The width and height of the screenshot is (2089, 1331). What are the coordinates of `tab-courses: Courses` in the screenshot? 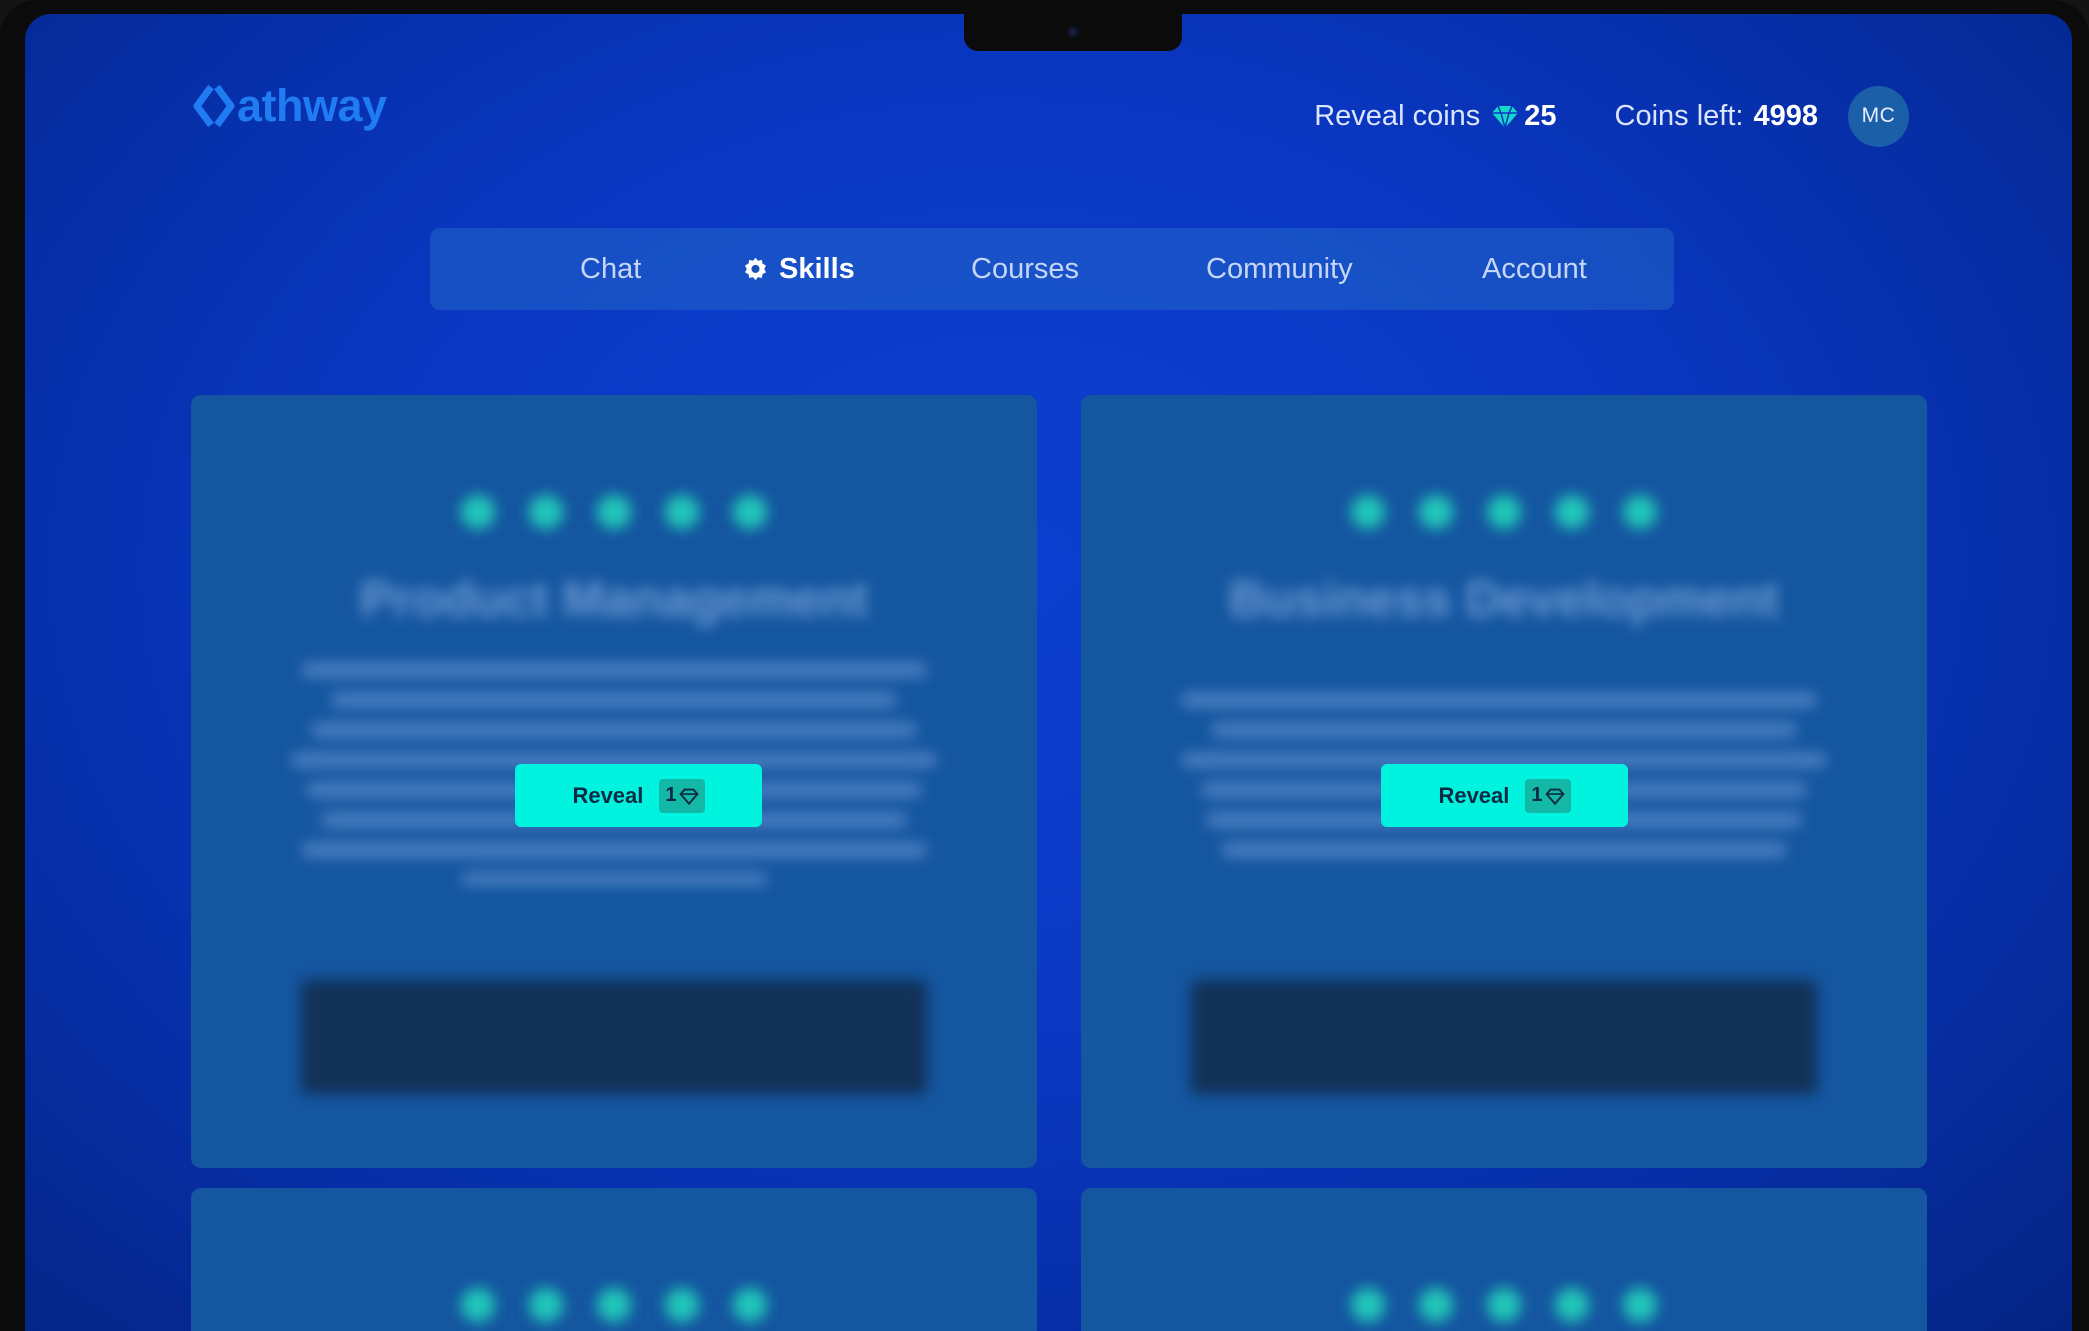 It's located at (1025, 269).